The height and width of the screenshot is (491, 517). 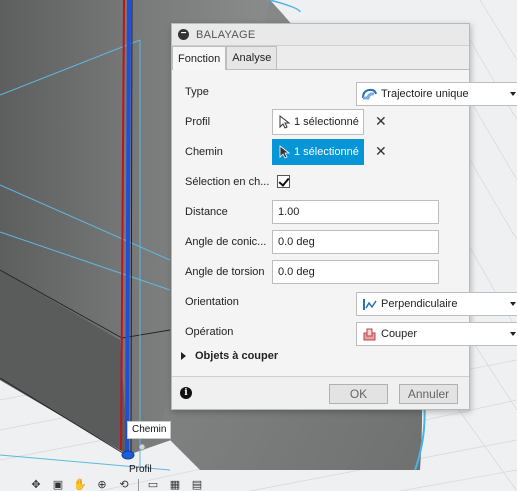 What do you see at coordinates (355, 242) in the screenshot?
I see `conicity-input: 0.0 deg` at bounding box center [355, 242].